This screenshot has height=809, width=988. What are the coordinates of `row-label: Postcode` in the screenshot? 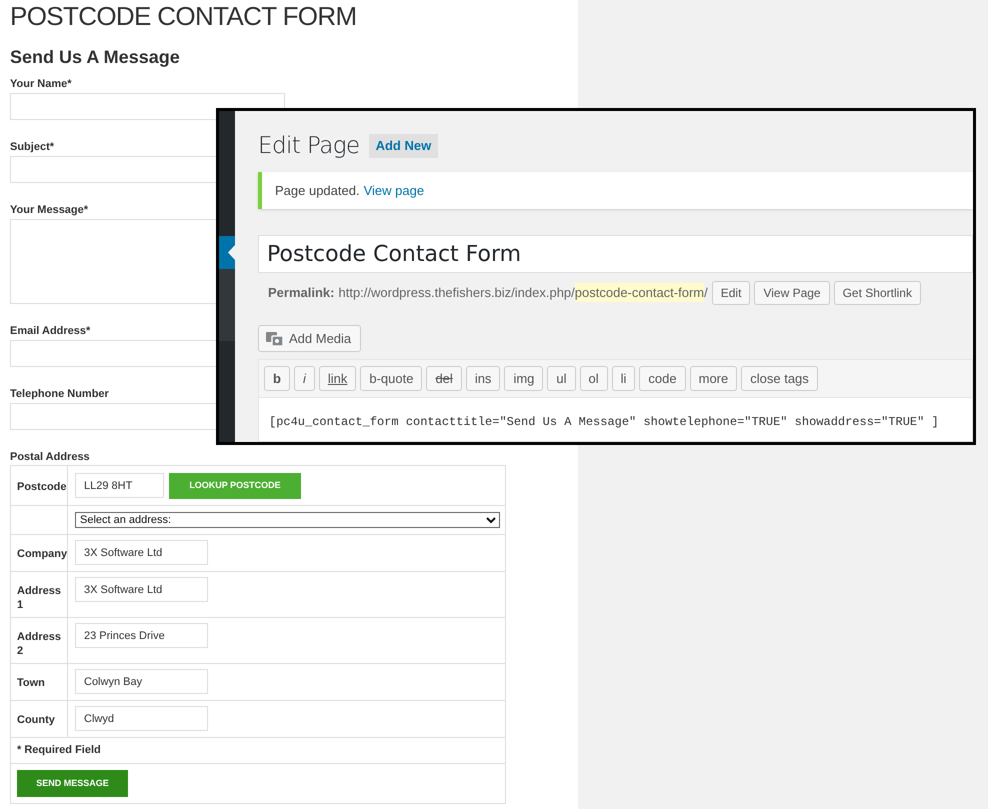 It's located at (39, 485).